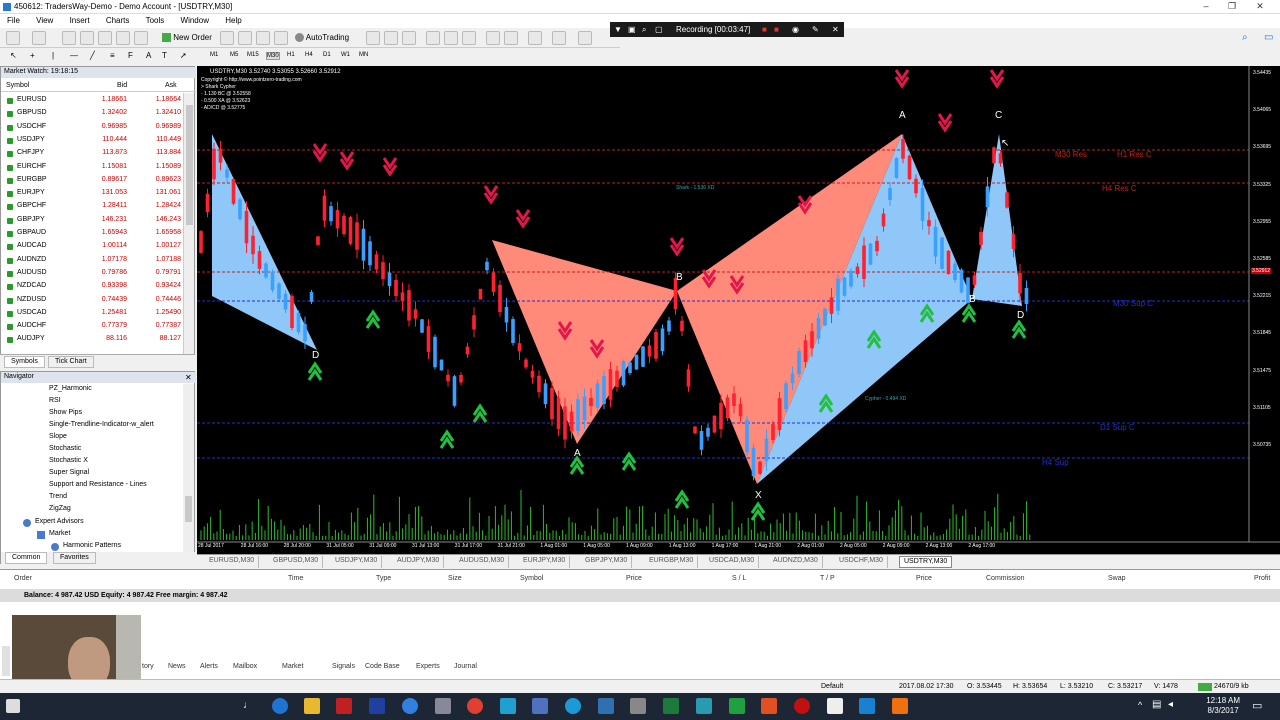 The image size is (1280, 720). Describe the element at coordinates (644, 30) in the screenshot. I see `zoom-icon: ⌕` at that location.